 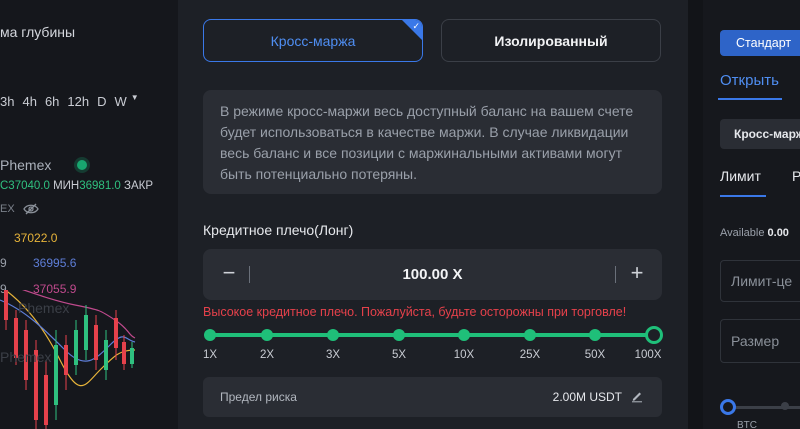 I want to click on margin-mode-select: Кросс-марж, so click(x=760, y=134).